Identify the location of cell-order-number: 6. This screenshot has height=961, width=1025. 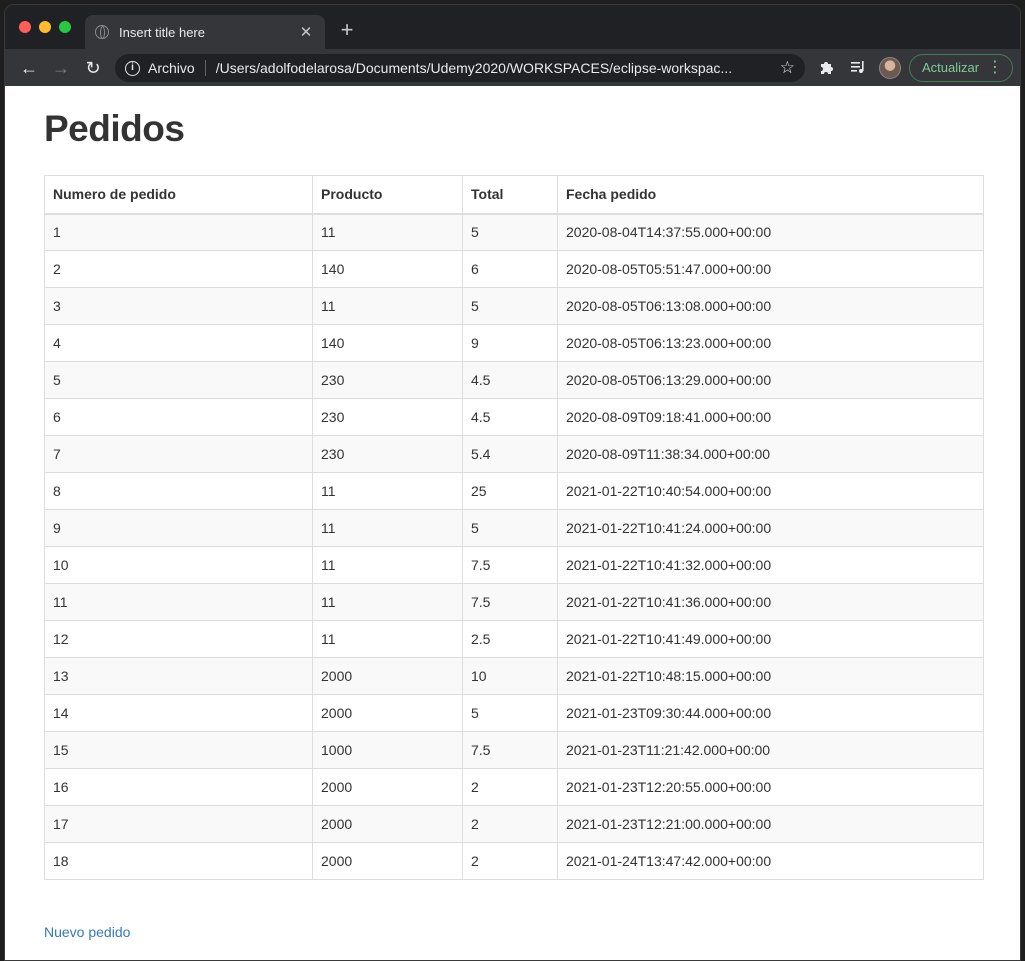
(178, 417).